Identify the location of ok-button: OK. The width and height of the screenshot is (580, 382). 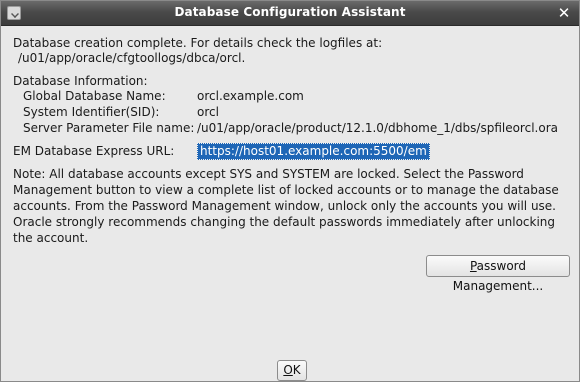
(292, 370).